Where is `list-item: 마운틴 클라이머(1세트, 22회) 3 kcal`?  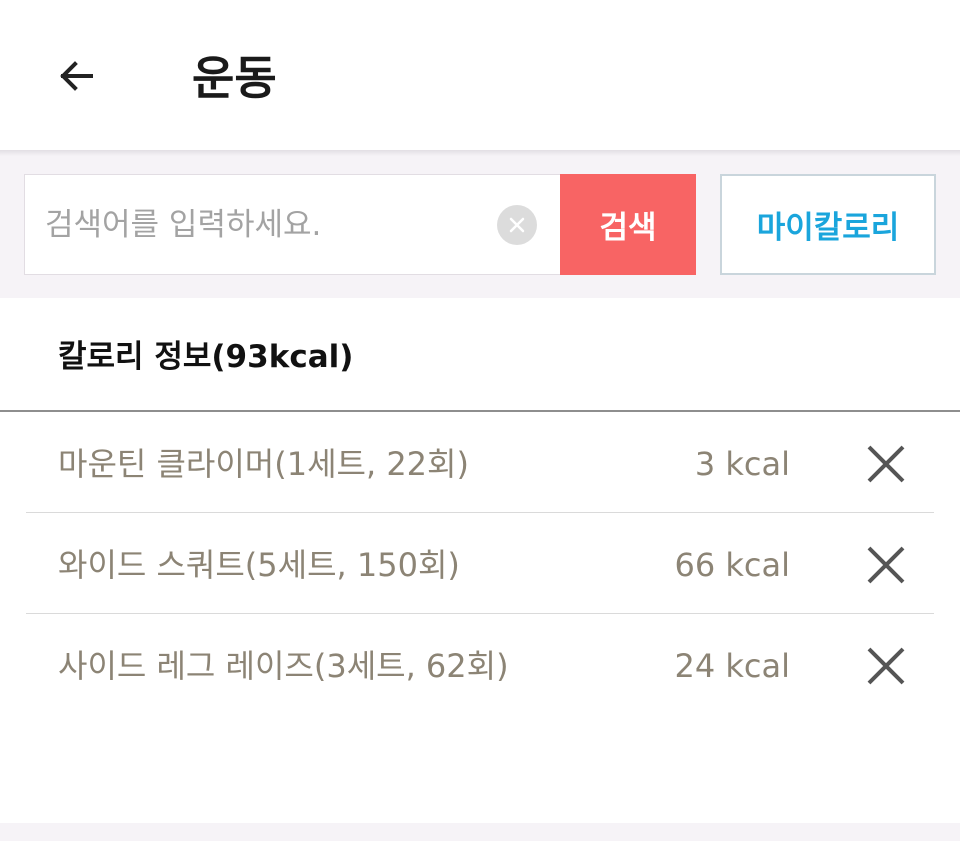
list-item: 마운틴 클라이머(1세트, 22회) 3 kcal is located at coordinates (480, 462).